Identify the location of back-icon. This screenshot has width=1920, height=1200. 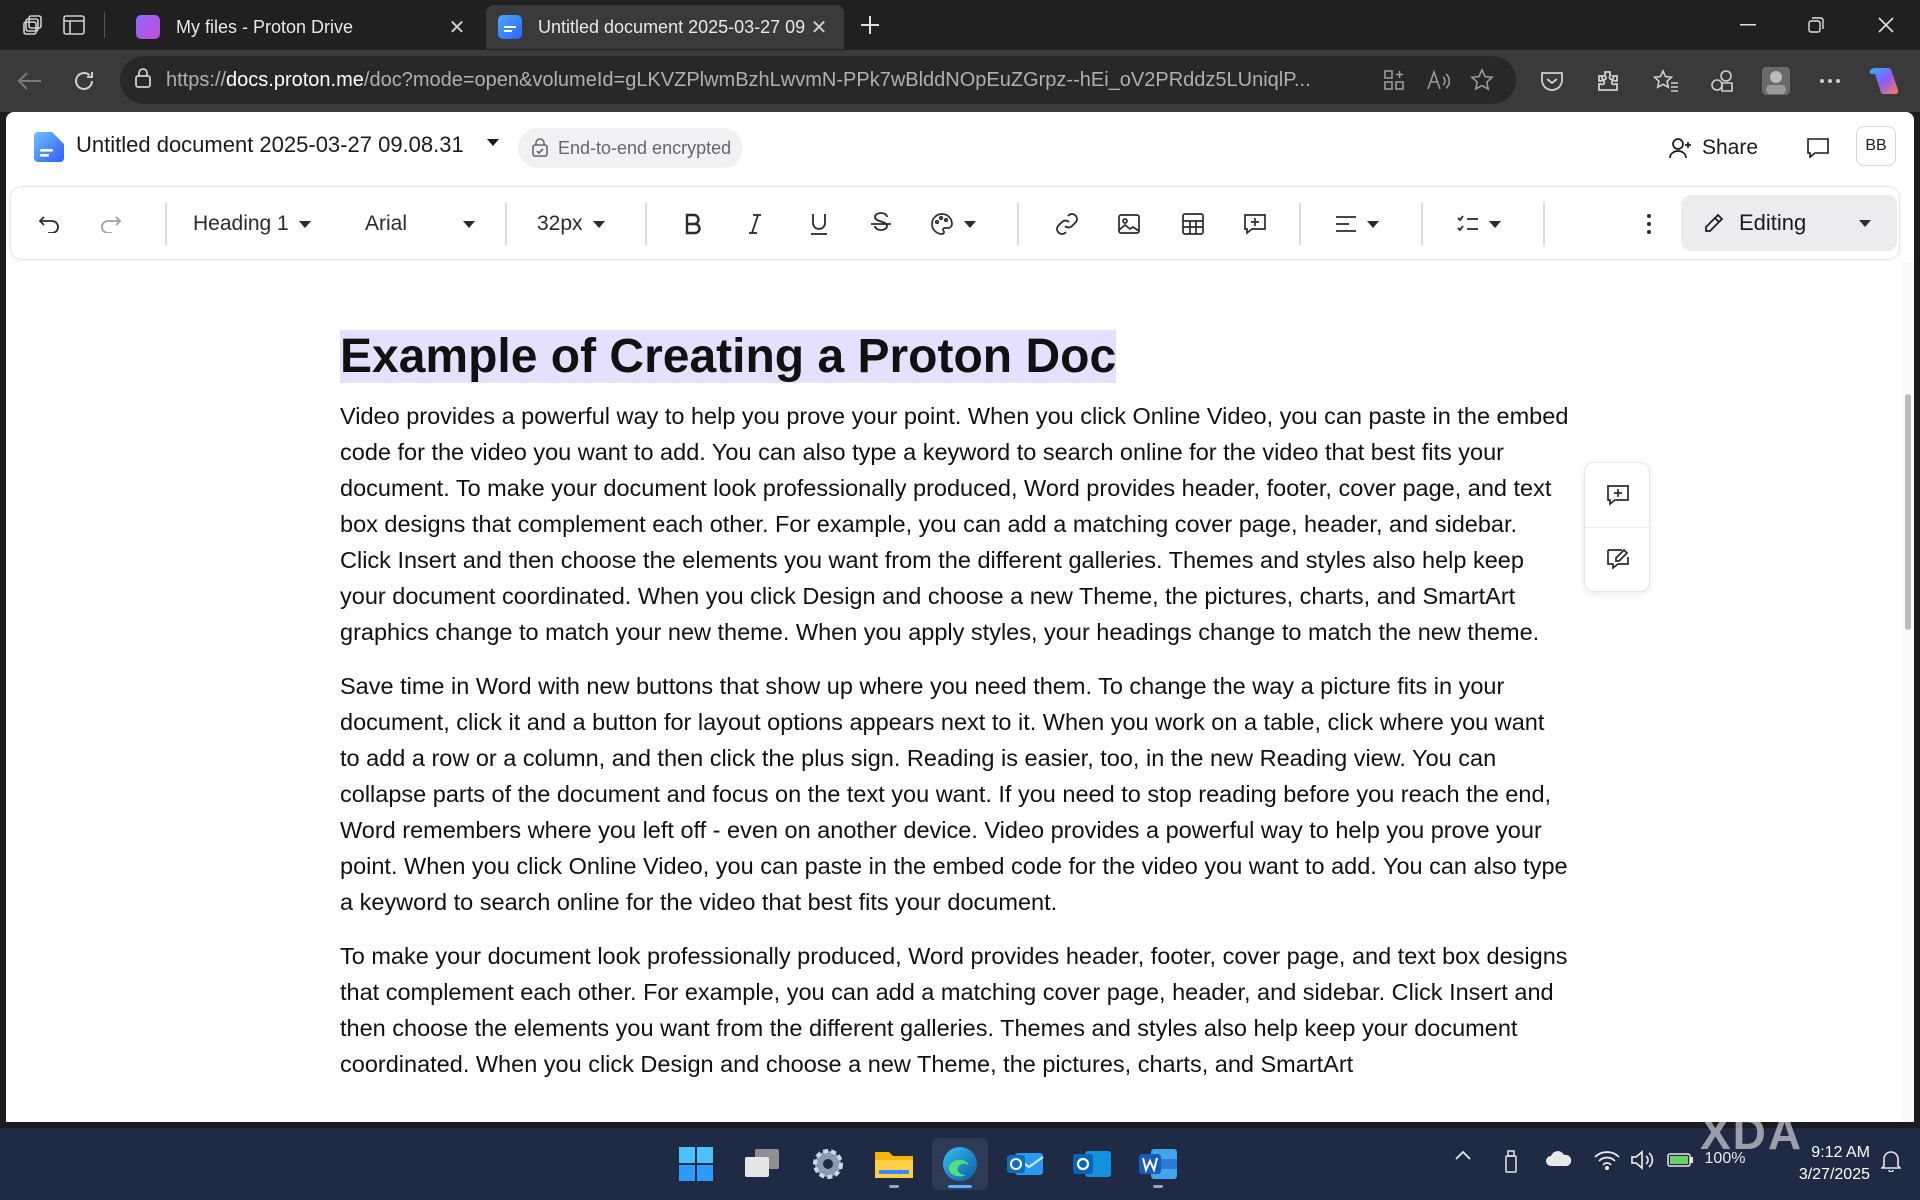
(30, 81).